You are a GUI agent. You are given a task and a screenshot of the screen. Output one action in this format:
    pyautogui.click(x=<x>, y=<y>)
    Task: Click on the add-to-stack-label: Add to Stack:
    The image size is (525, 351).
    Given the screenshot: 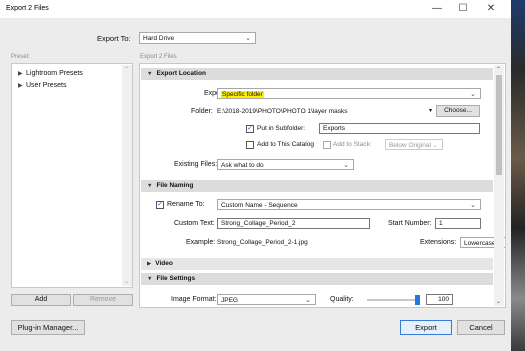 What is the action you would take?
    pyautogui.click(x=352, y=144)
    